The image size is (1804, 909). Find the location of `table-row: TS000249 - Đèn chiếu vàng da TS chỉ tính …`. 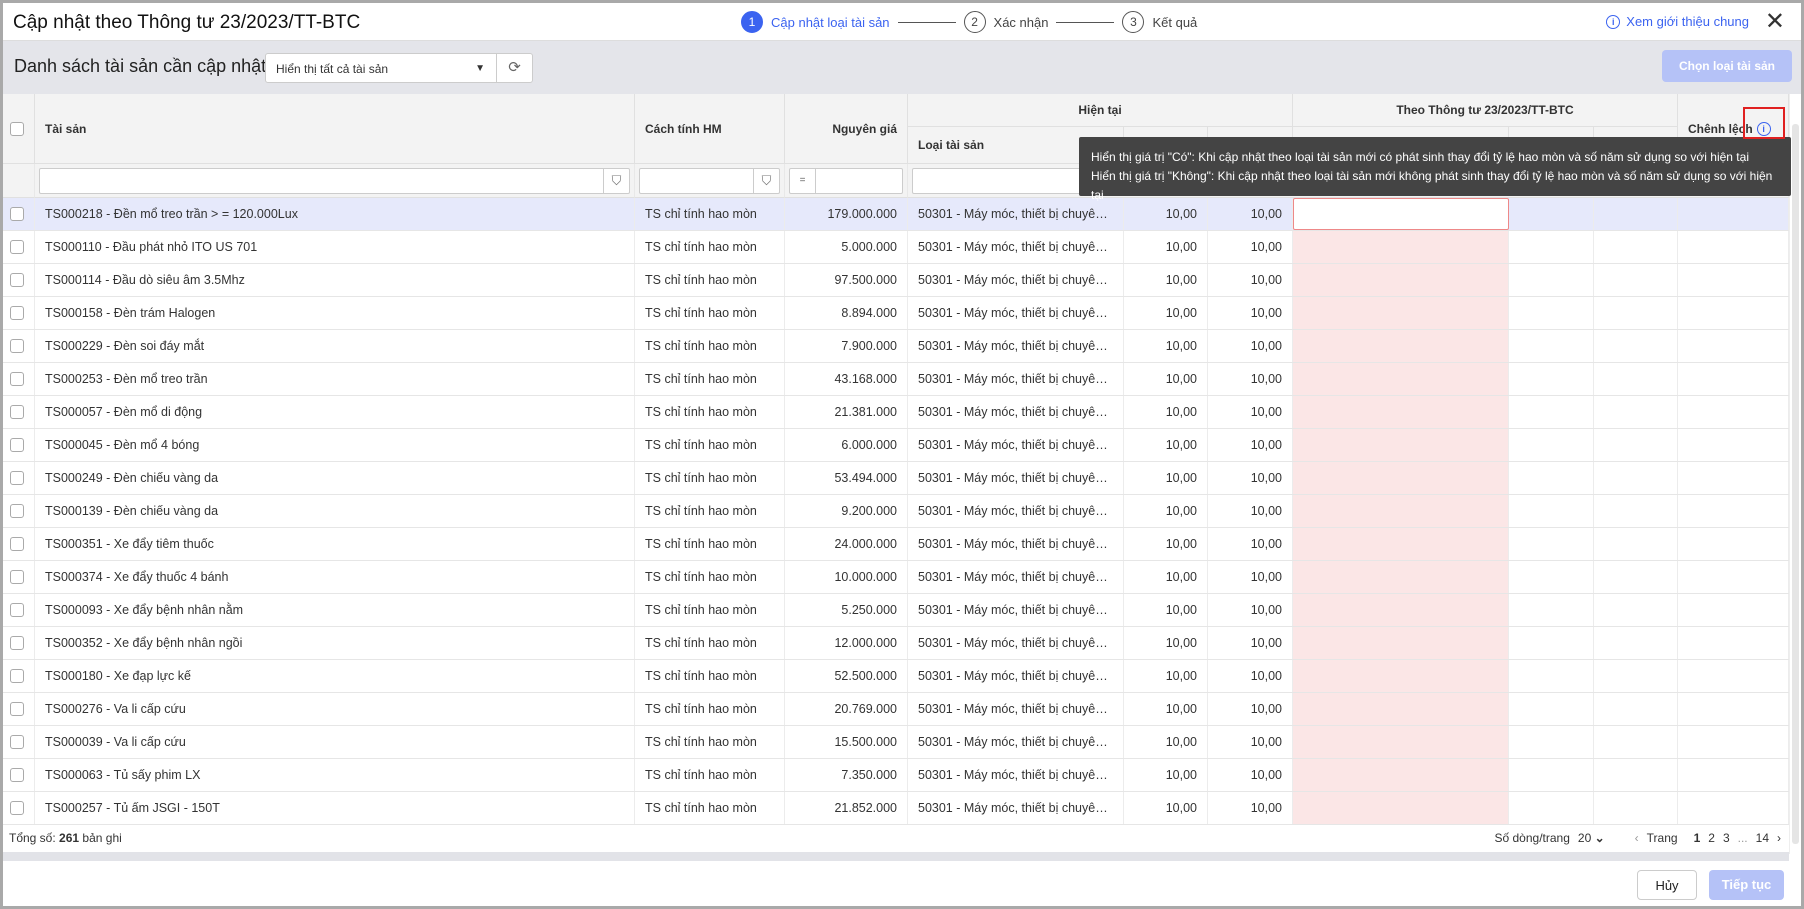

table-row: TS000249 - Đèn chiếu vàng da TS chỉ tính … is located at coordinates (896, 478).